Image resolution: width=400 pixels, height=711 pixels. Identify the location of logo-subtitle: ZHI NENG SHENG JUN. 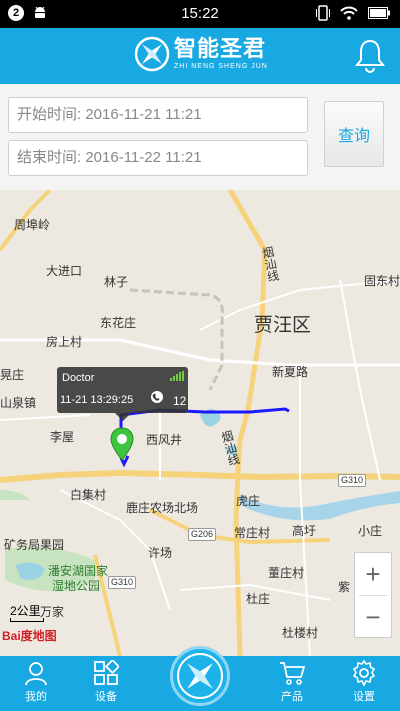
(221, 66).